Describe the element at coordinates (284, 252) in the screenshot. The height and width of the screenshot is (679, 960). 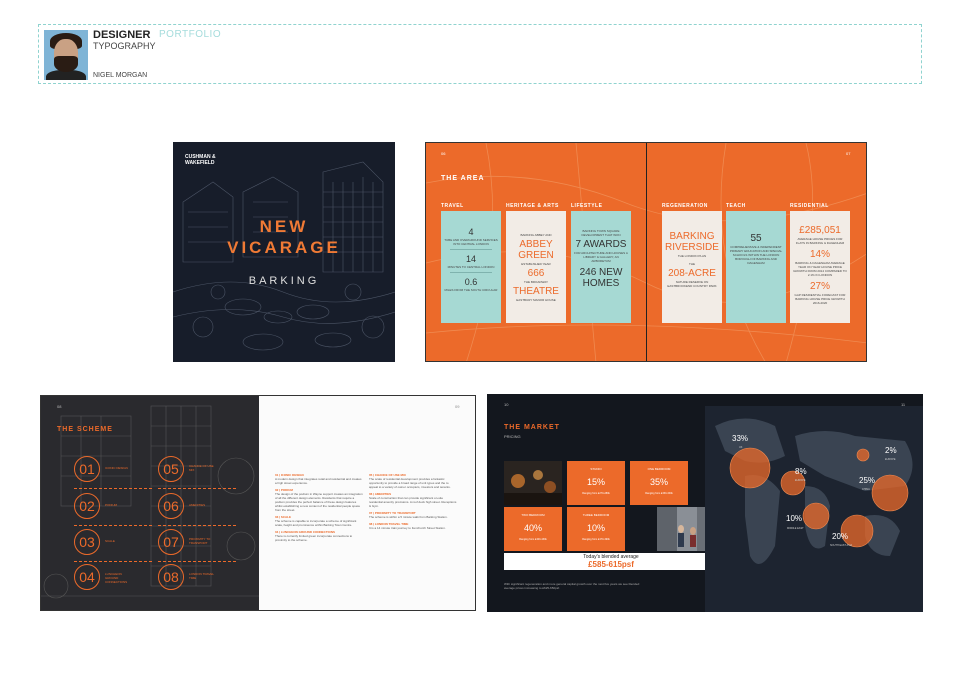
I see `brochure-cover: CUSHMAN & WAKEFIELD NEW VICARAGE BARKING` at that location.